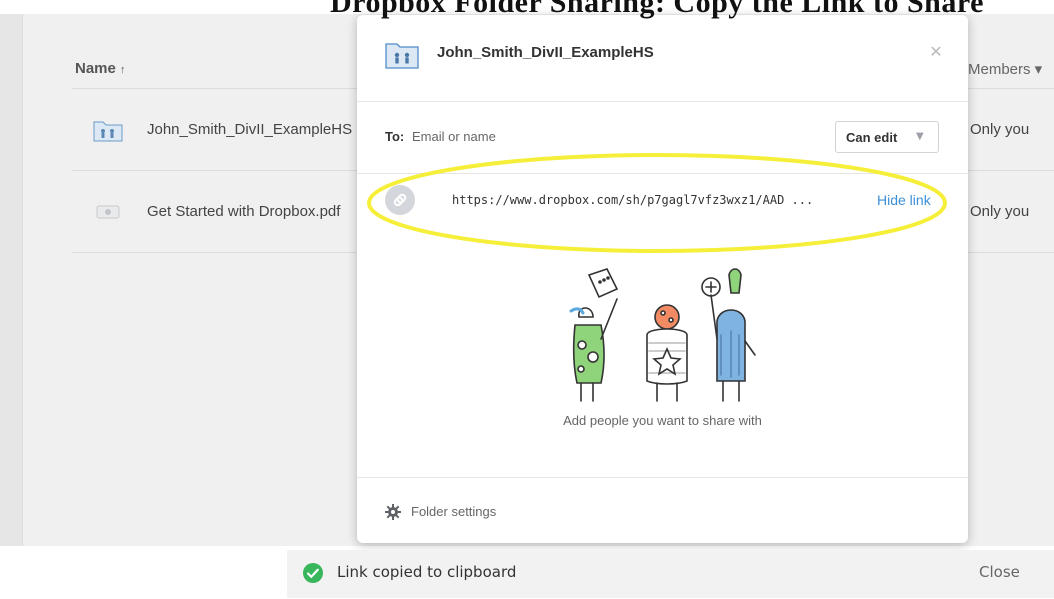 Image resolution: width=1054 pixels, height=599 pixels. I want to click on toast-notification: Link copied to clipboard Close, so click(670, 574).